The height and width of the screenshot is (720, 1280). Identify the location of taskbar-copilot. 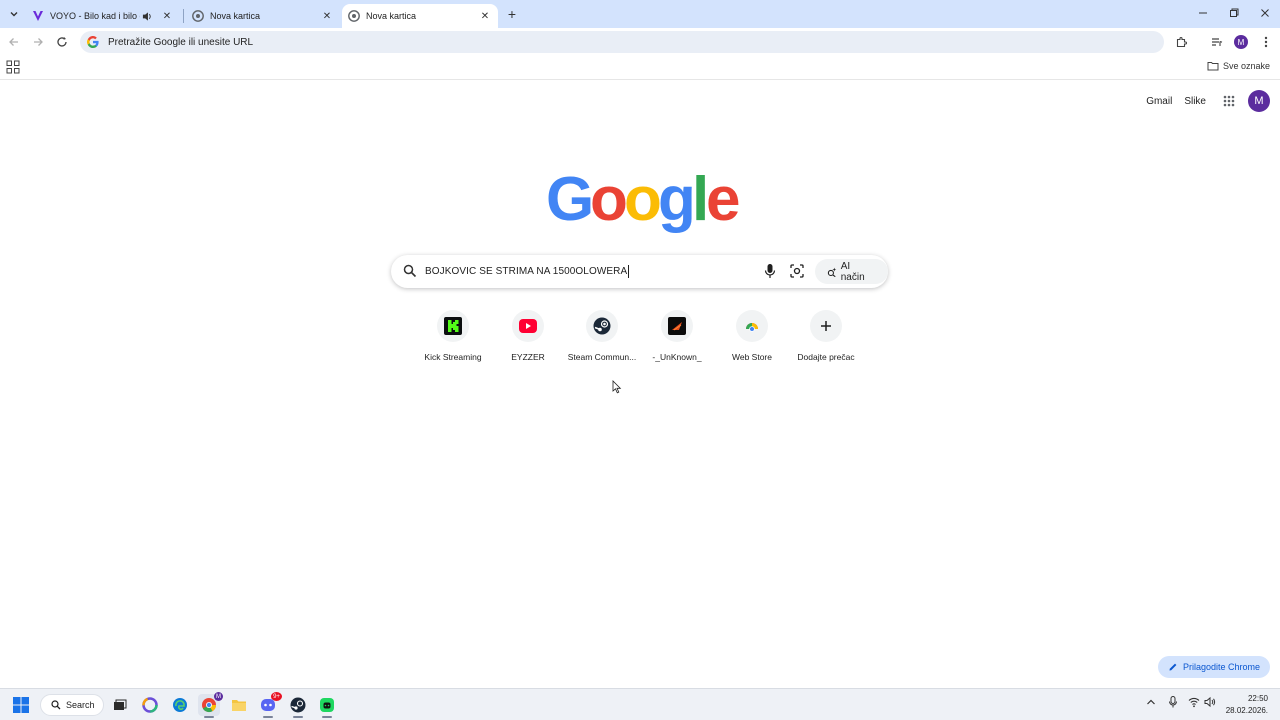
(150, 705).